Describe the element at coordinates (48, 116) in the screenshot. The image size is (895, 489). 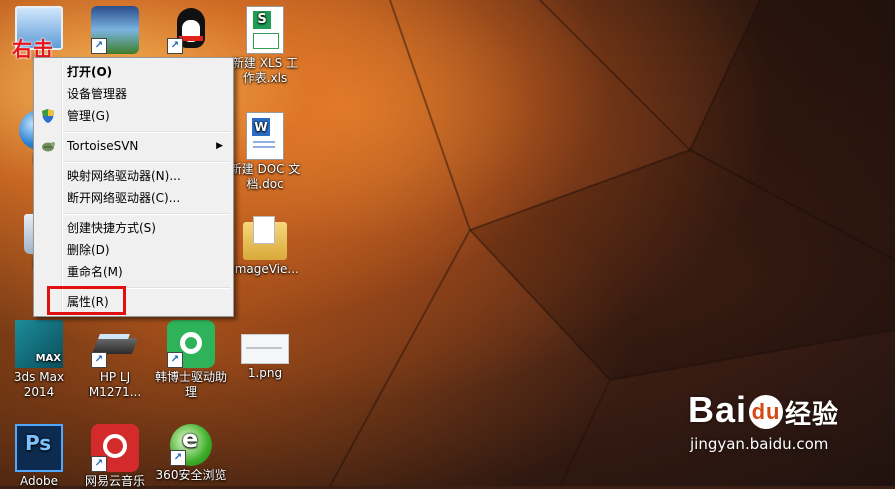
I see `shield-icon` at that location.